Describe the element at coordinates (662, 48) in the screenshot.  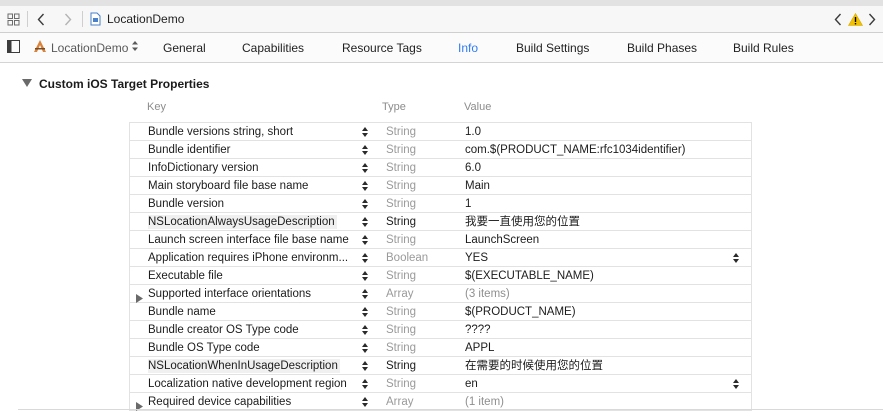
I see `tab-build-phases: Build Phases` at that location.